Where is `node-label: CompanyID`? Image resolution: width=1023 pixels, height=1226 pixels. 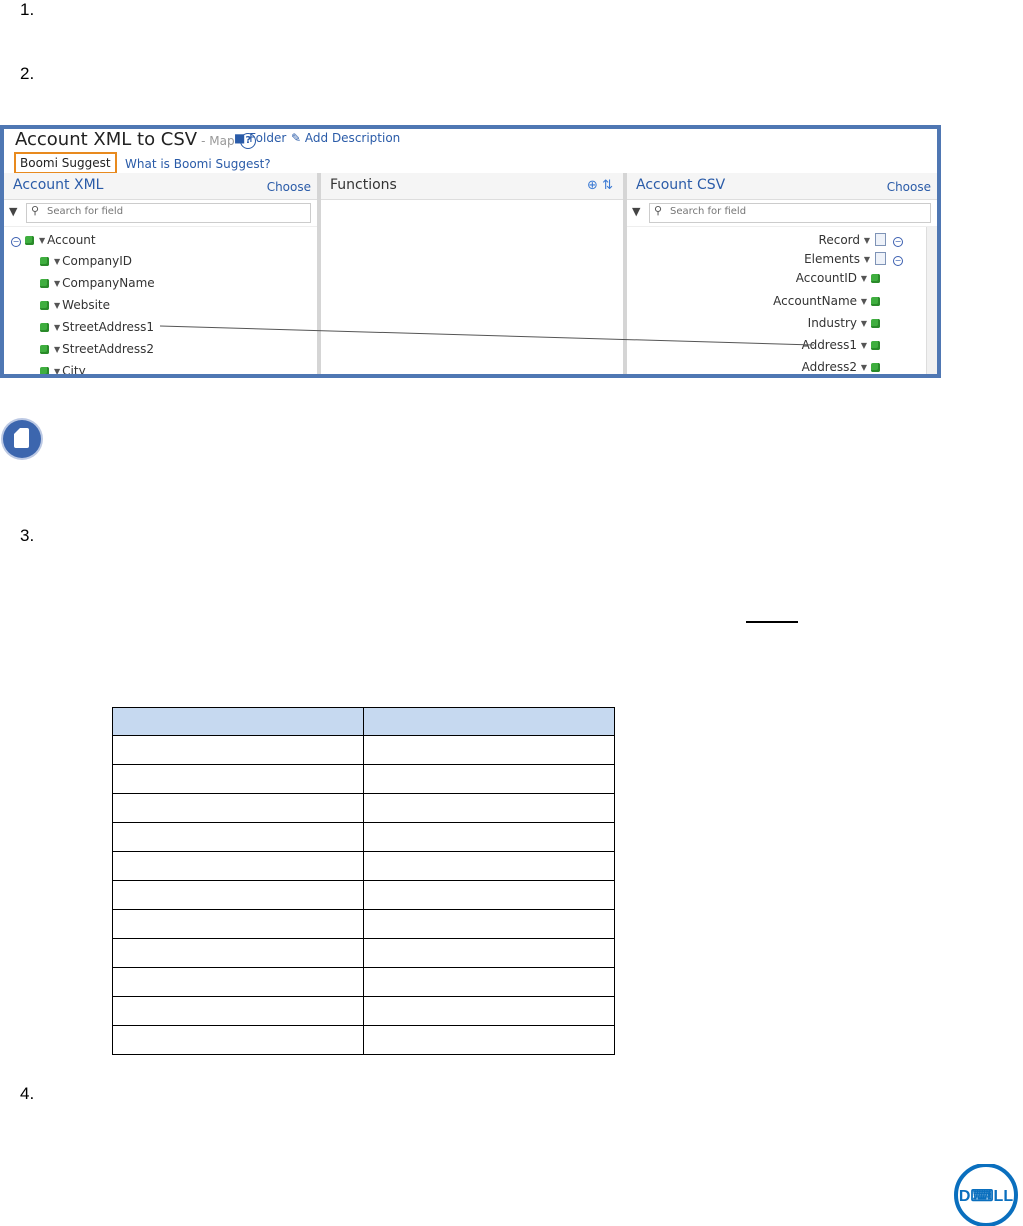
node-label: CompanyID is located at coordinates (97, 261).